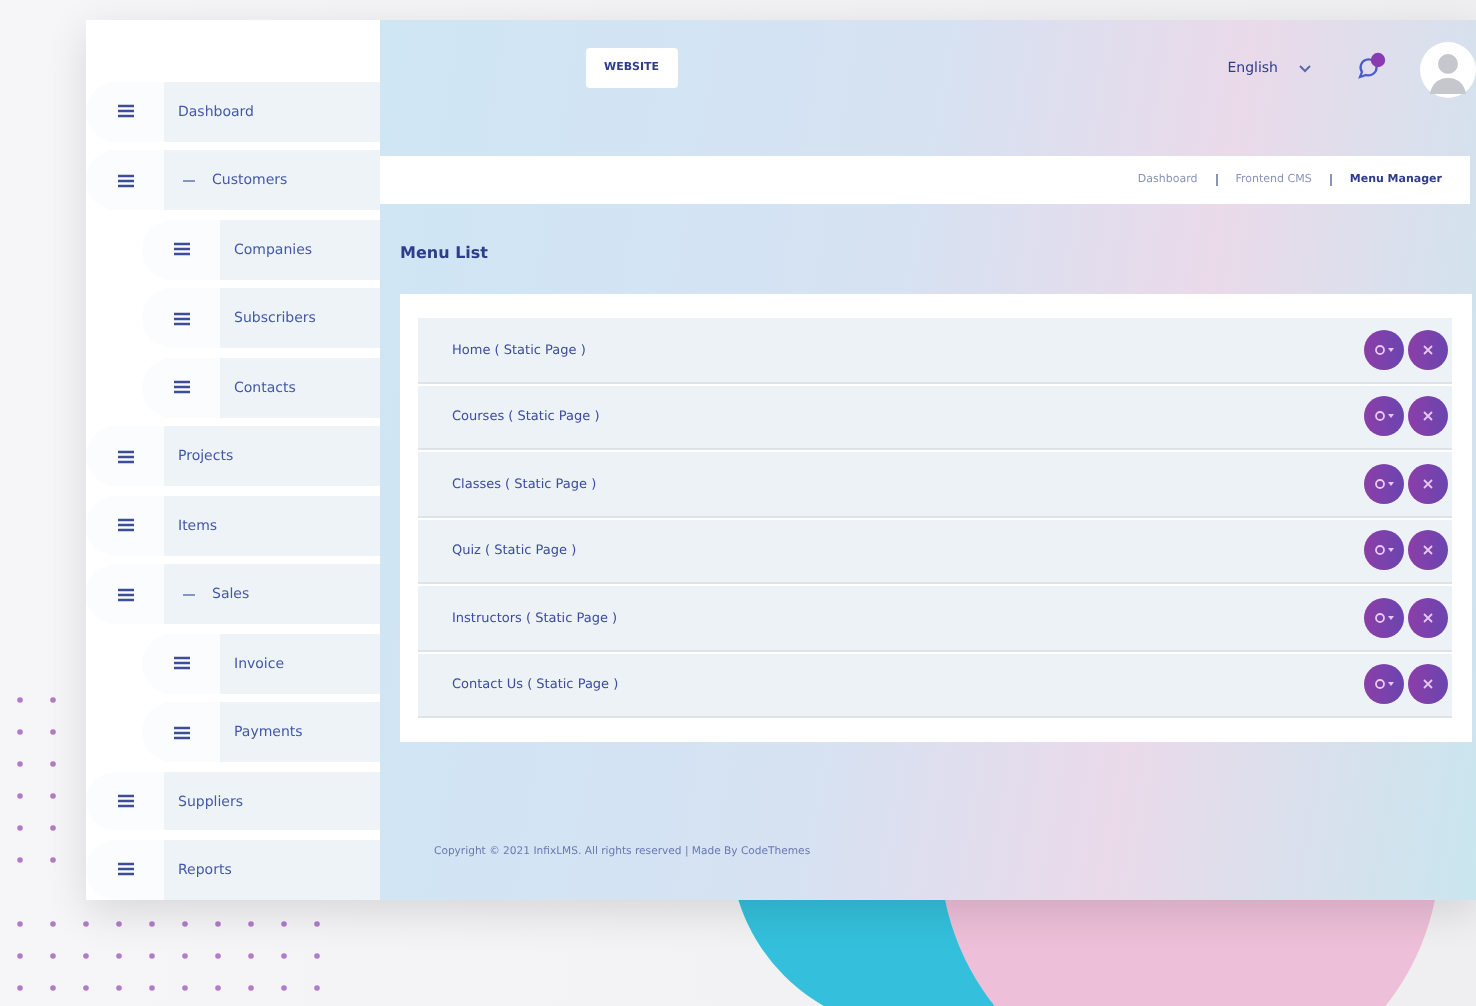 The width and height of the screenshot is (1476, 1006). I want to click on page-title: Menu List, so click(445, 253).